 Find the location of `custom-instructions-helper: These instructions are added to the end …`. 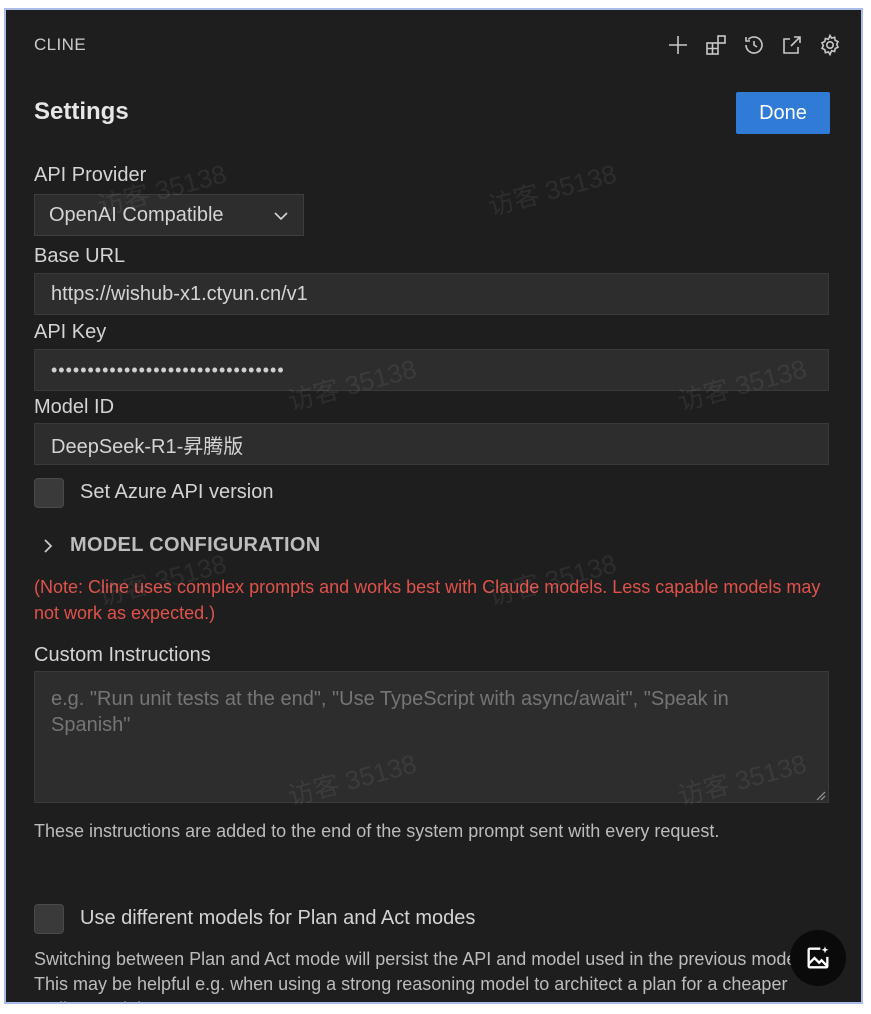

custom-instructions-helper: These instructions are added to the end … is located at coordinates (377, 831).